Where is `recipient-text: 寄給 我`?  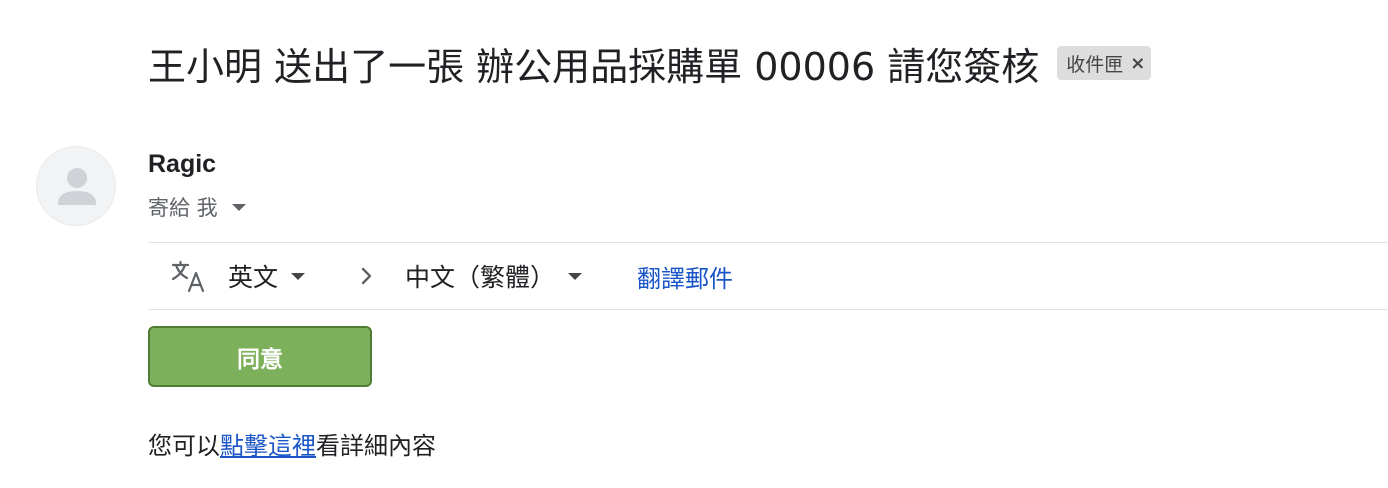 recipient-text: 寄給 我 is located at coordinates (183, 208).